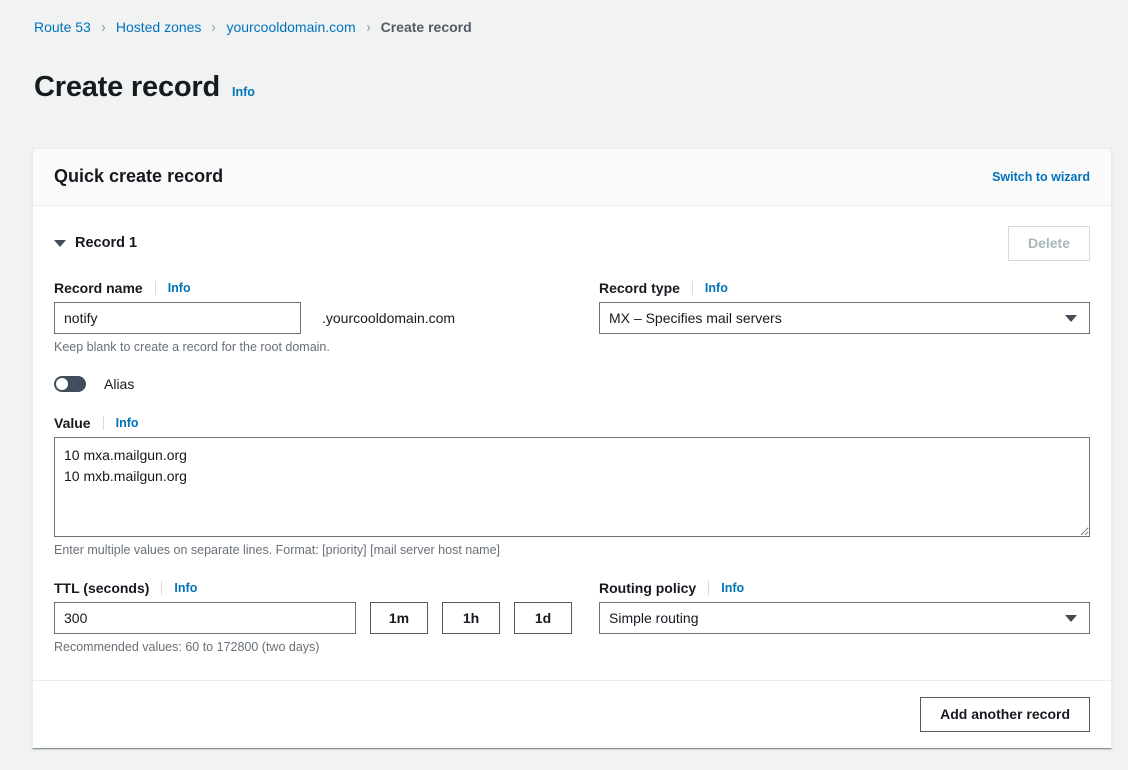  What do you see at coordinates (654, 617) in the screenshot?
I see `routing-policy-selected-value: Simple routing` at bounding box center [654, 617].